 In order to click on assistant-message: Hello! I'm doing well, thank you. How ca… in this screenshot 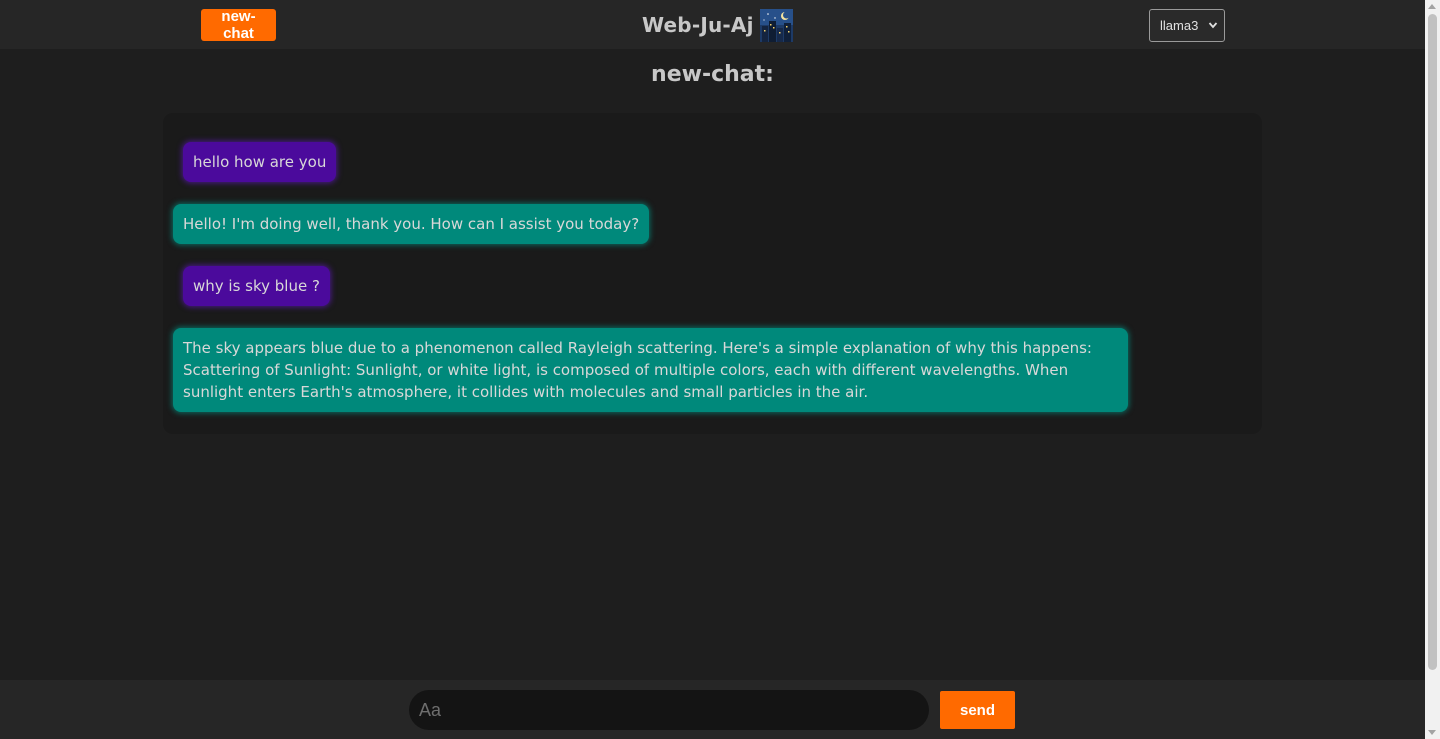, I will do `click(411, 224)`.